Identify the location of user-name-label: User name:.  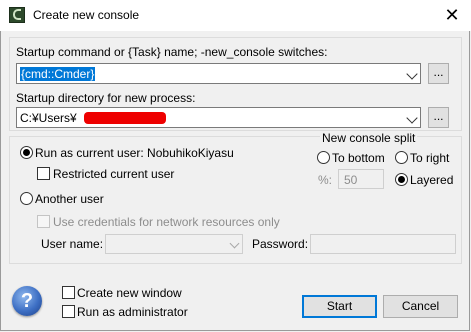
(72, 244).